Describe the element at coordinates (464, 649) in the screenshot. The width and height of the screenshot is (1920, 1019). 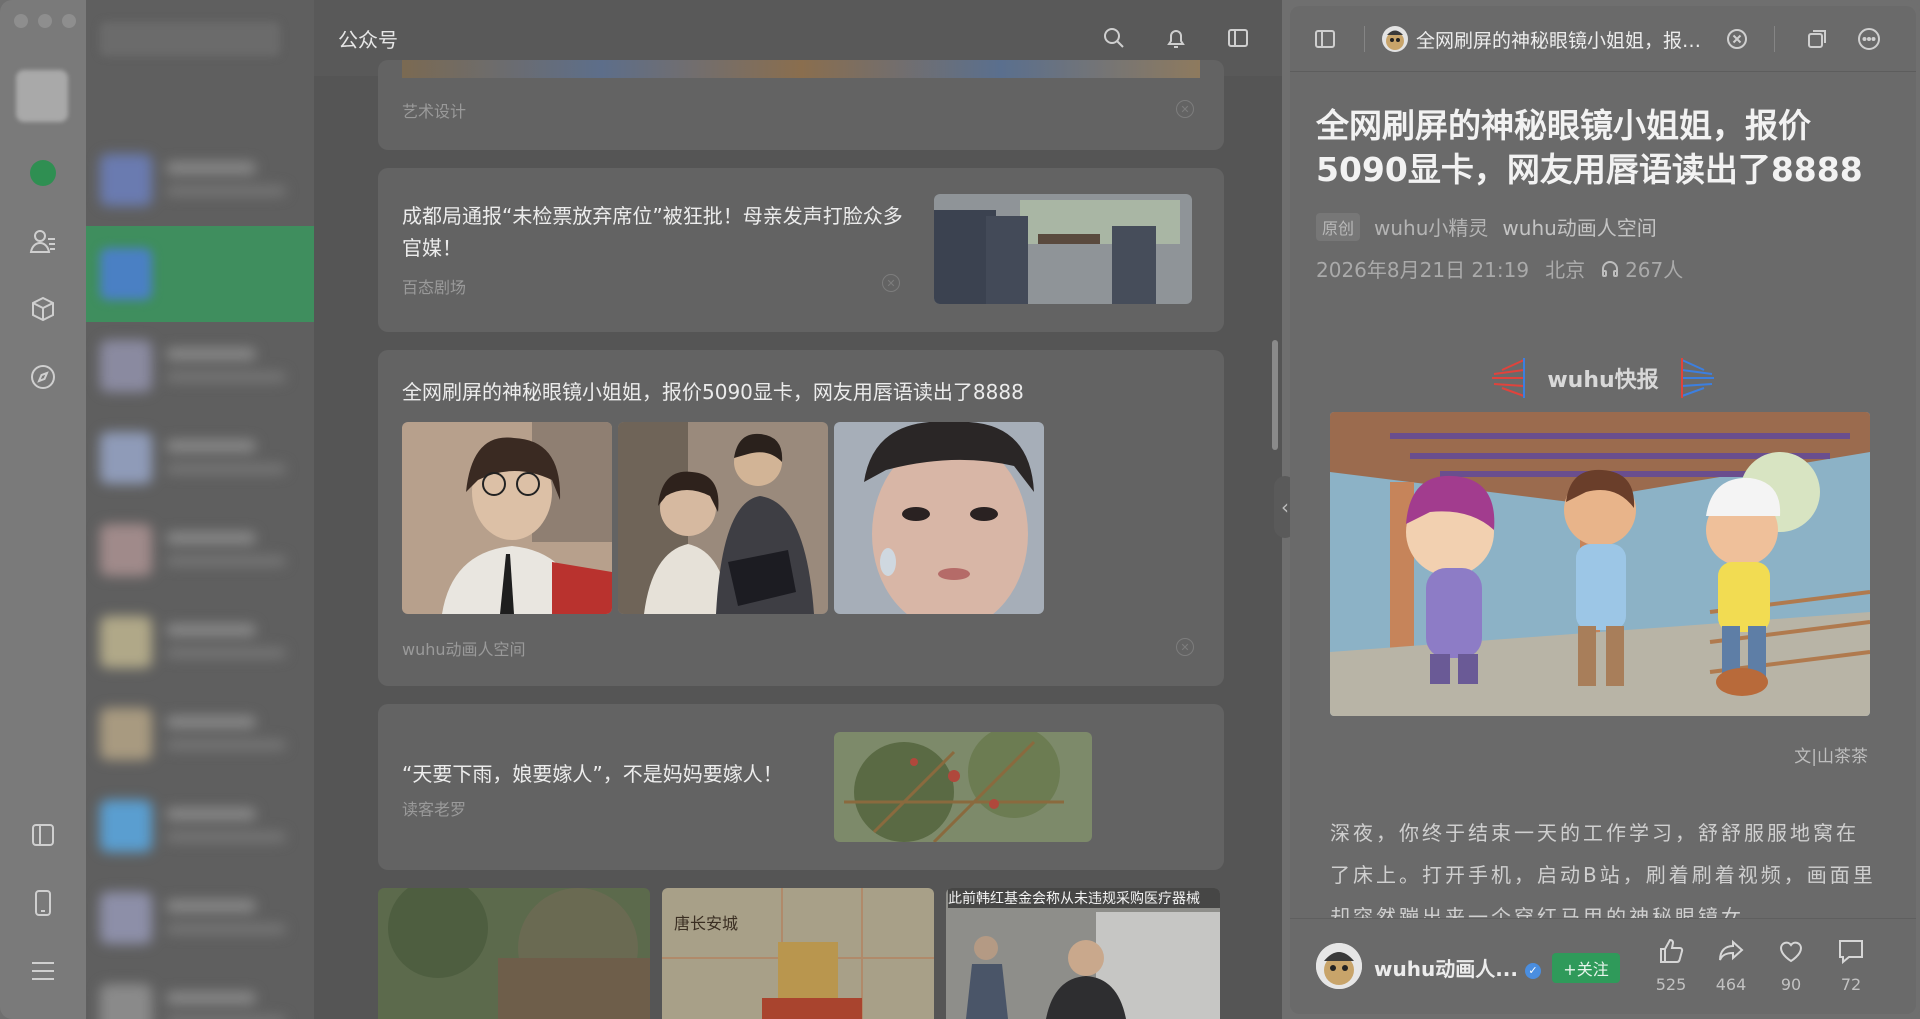
I see `card-source: wuhu动画人空间` at that location.